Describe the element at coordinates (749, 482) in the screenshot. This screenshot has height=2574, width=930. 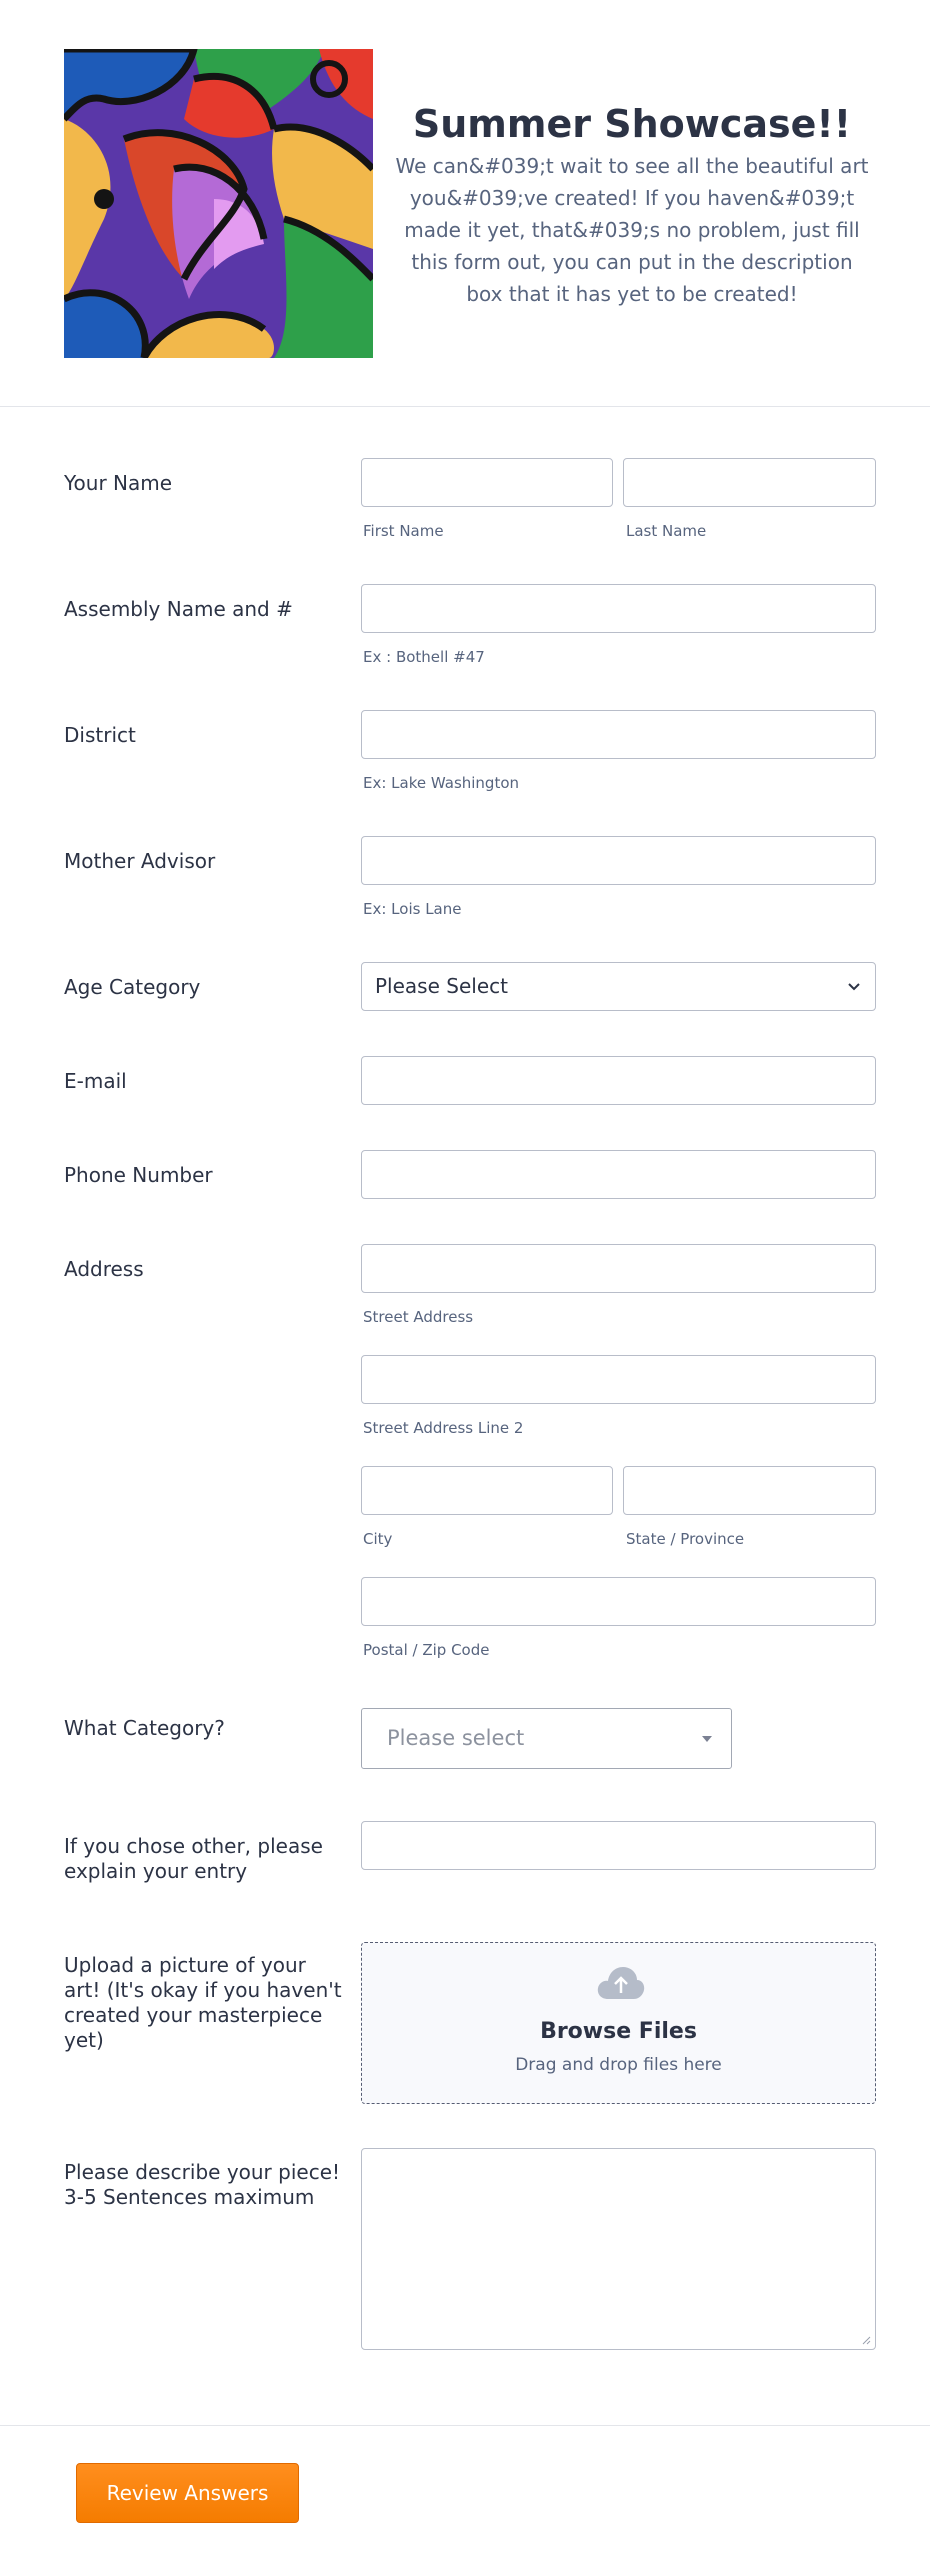
I see `last-name-input` at that location.